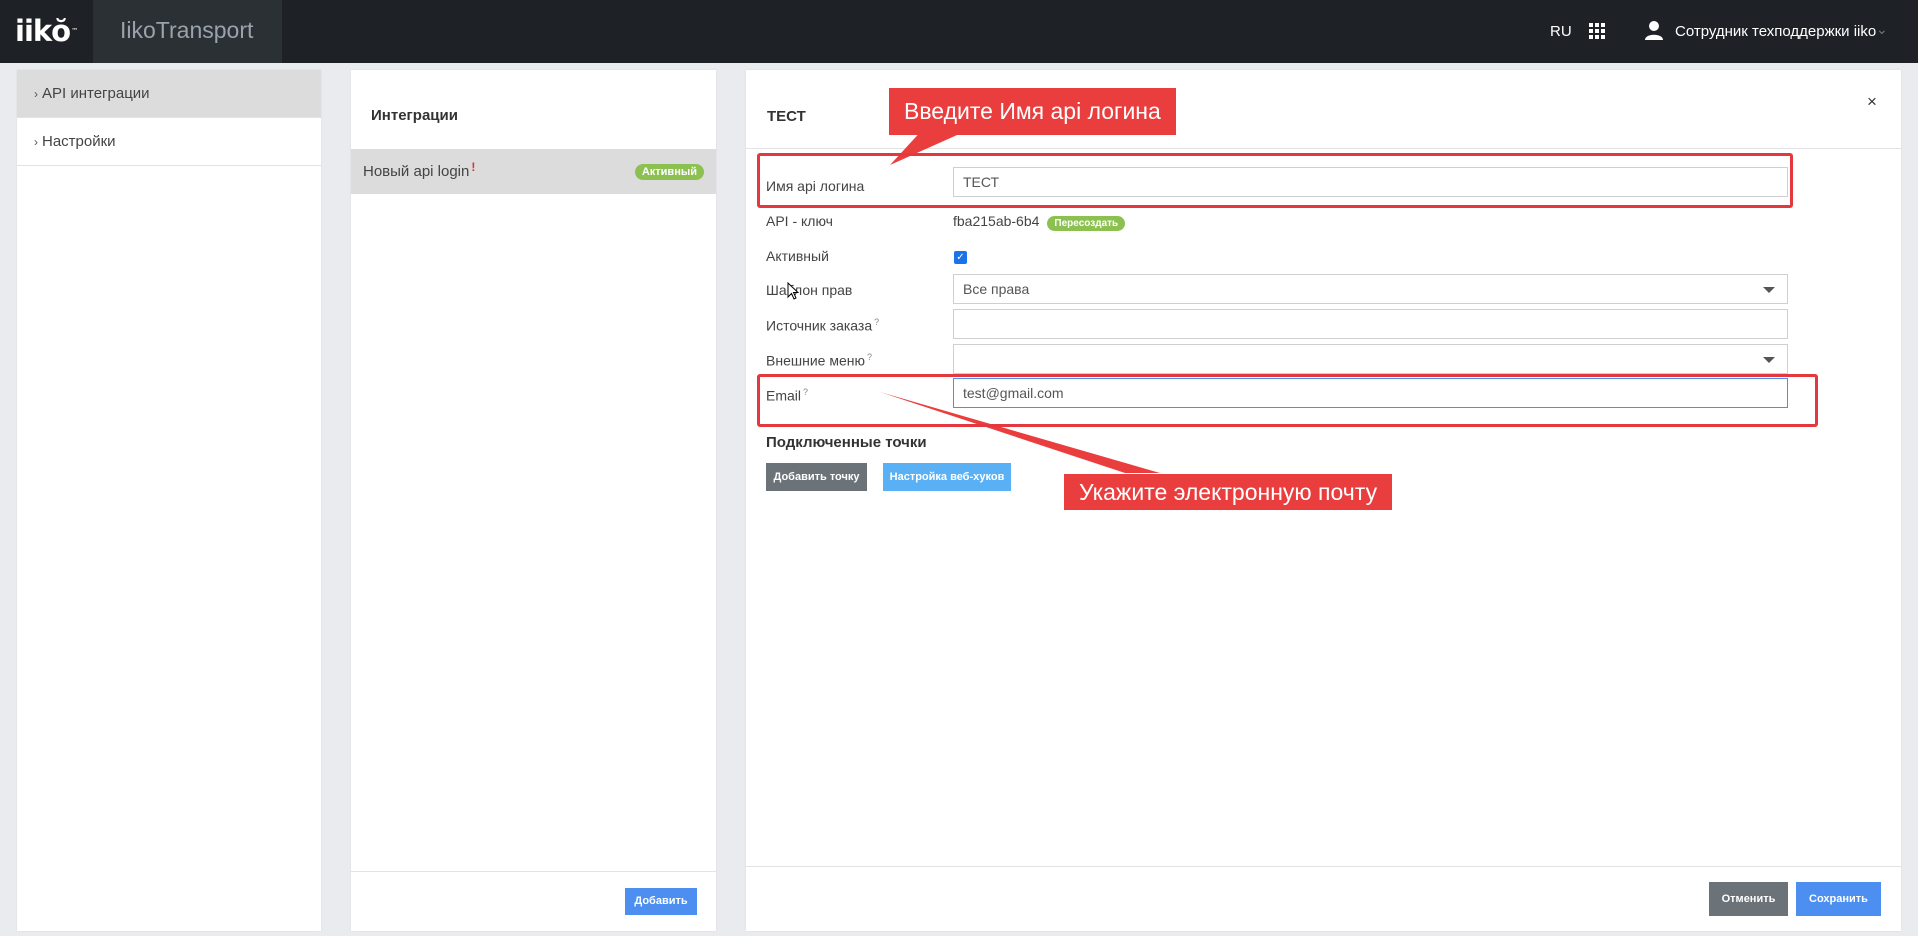 Image resolution: width=1918 pixels, height=936 pixels. Describe the element at coordinates (996, 221) in the screenshot. I see `api-key-value: fba215ab-6b4` at that location.